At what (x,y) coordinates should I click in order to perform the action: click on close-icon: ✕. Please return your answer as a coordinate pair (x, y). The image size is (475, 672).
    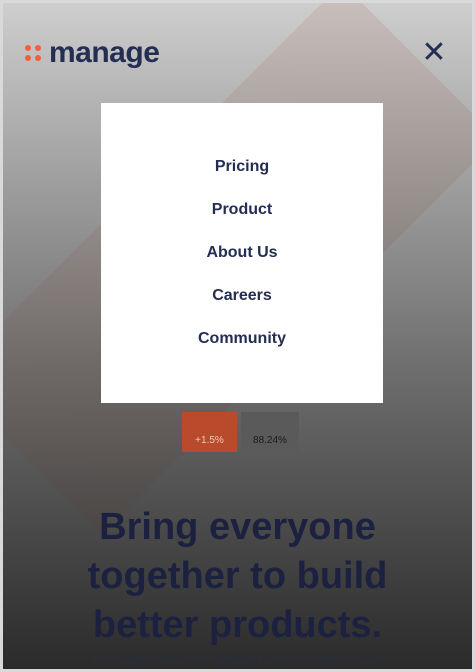
    Looking at the image, I should click on (434, 52).